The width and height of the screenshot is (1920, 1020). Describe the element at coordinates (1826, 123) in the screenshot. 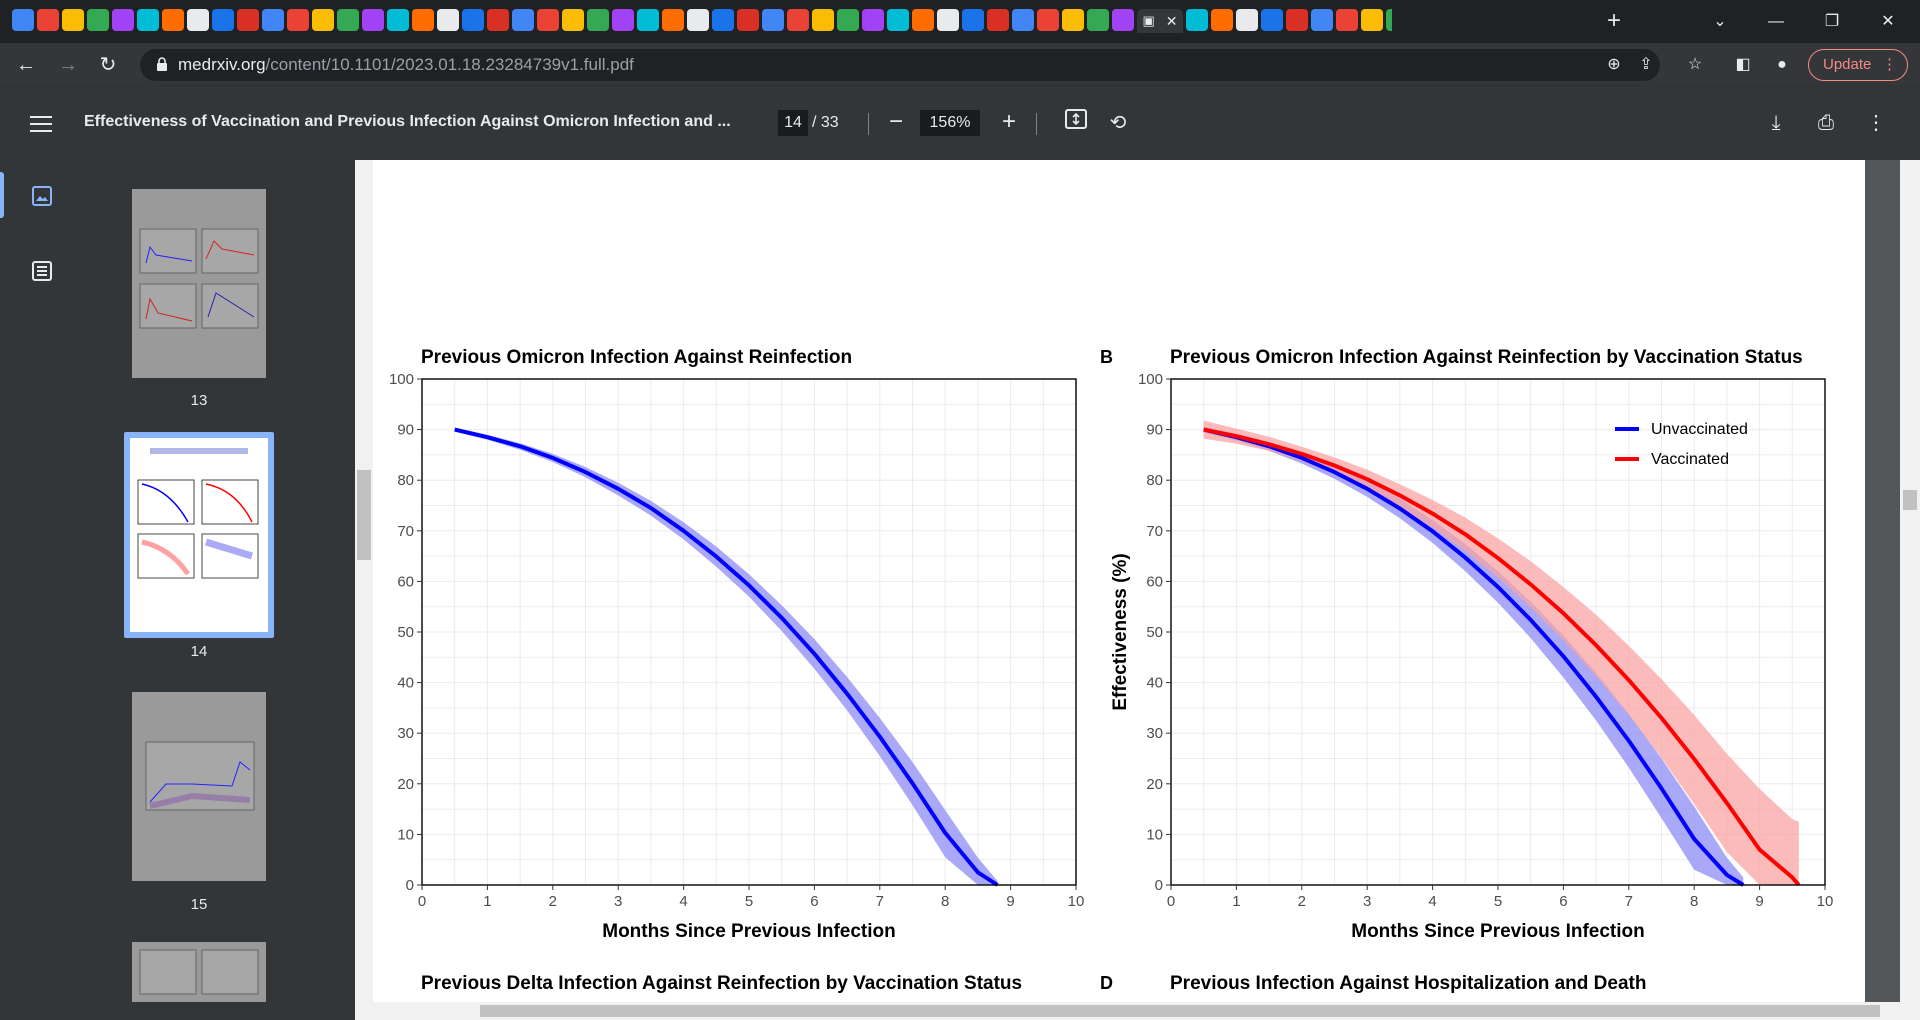

I see `print-icon: ⎙` at that location.